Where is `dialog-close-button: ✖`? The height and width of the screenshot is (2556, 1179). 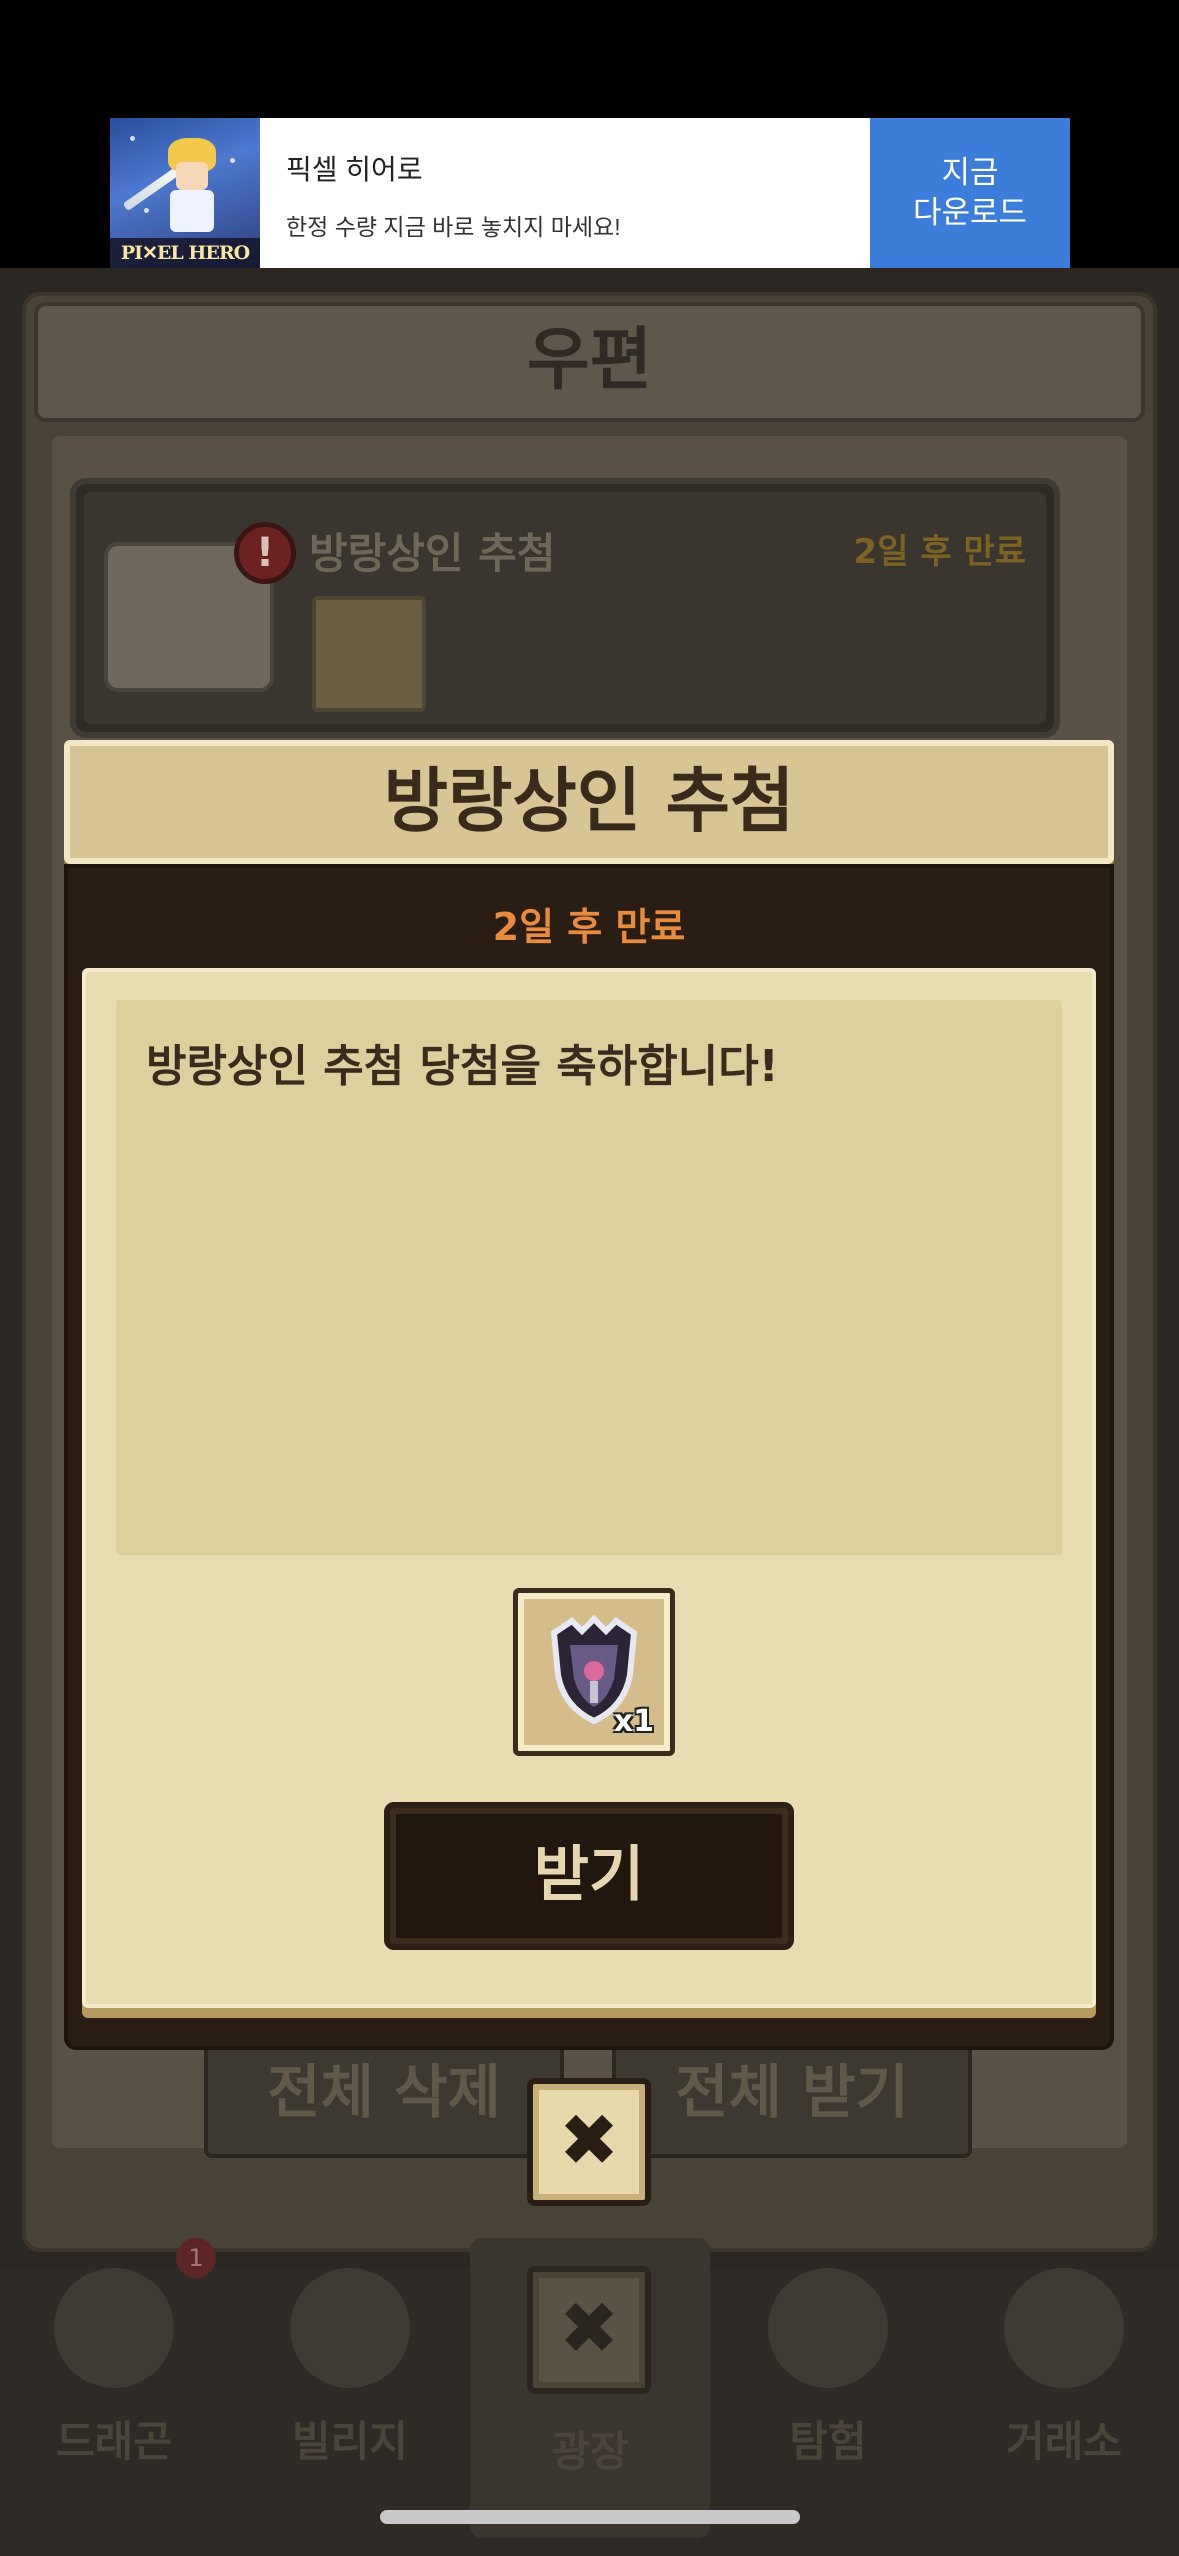 dialog-close-button: ✖ is located at coordinates (589, 2142).